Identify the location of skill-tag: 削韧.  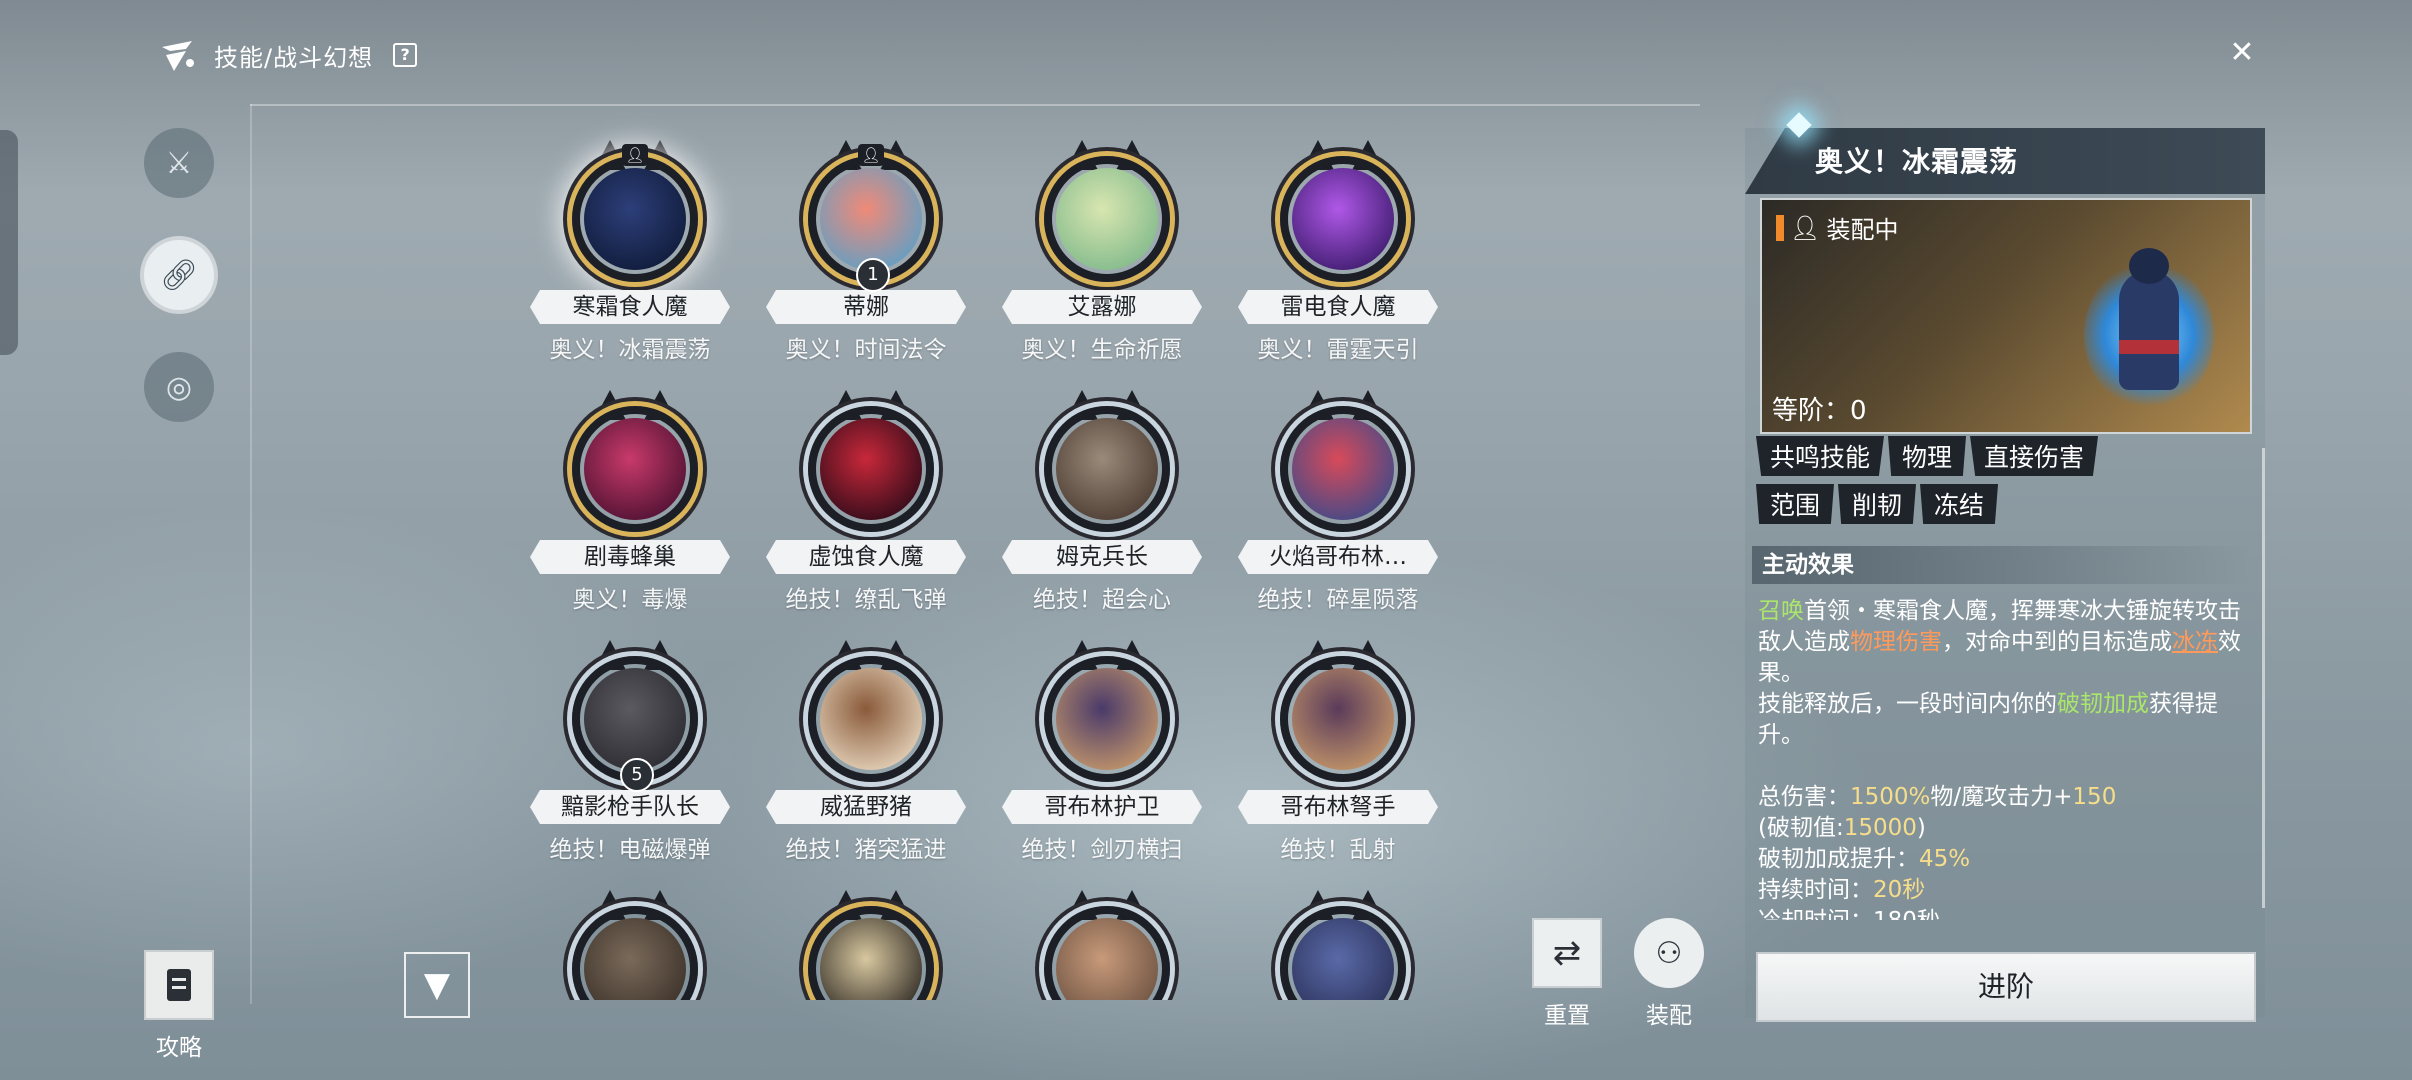
(1877, 504).